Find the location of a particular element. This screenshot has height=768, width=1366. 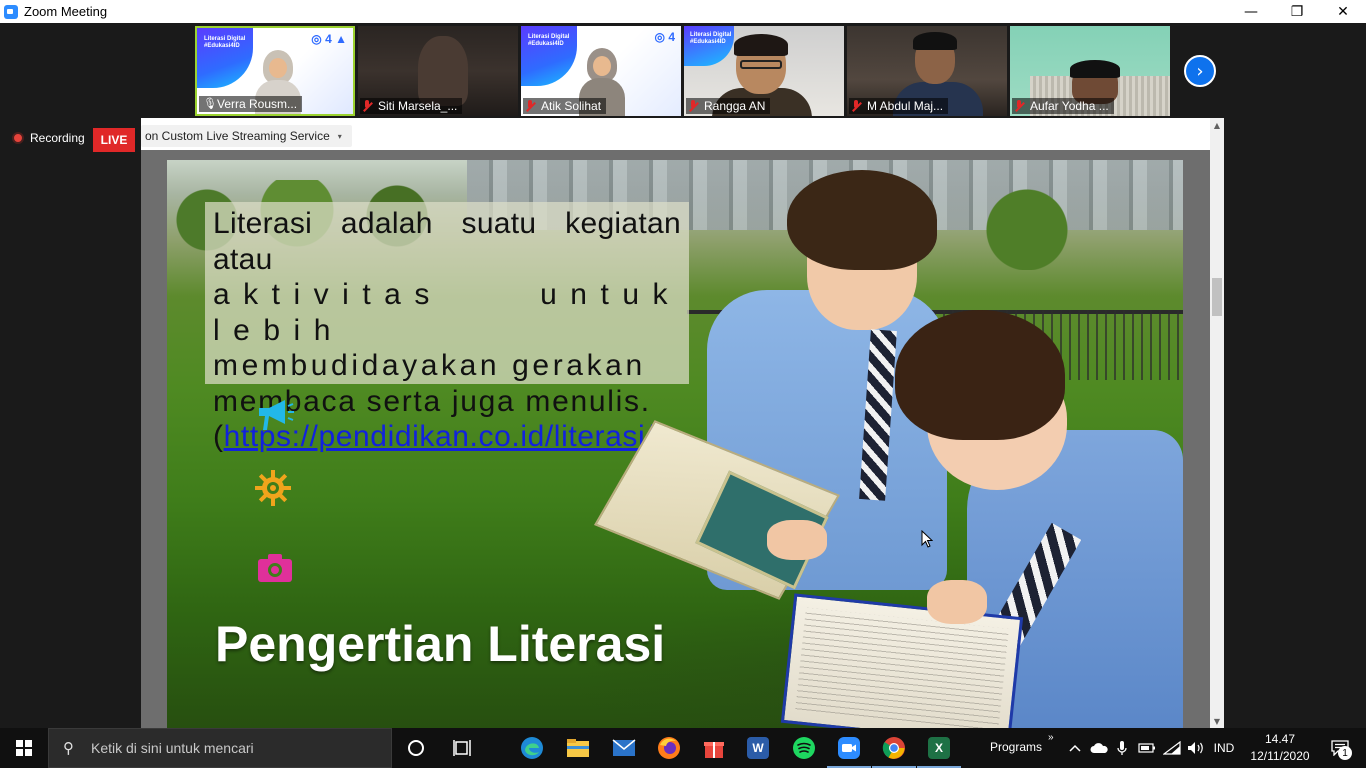

notification-button: 1 is located at coordinates (1340, 748).